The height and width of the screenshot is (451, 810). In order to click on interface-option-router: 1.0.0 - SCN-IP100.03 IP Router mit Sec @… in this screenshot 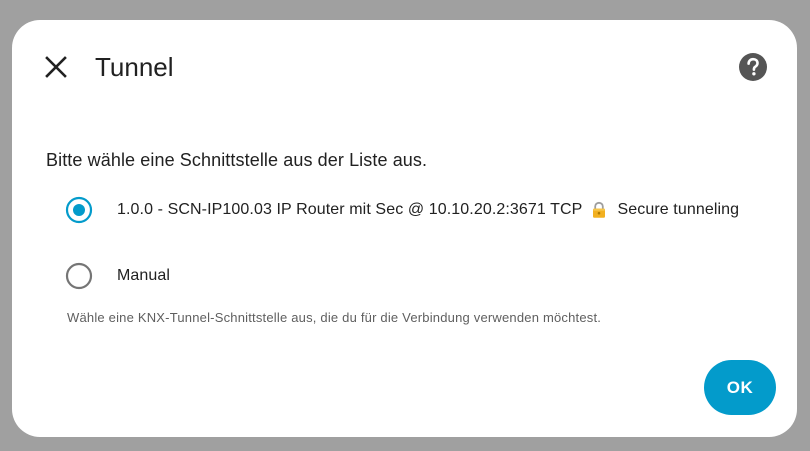, I will do `click(402, 210)`.